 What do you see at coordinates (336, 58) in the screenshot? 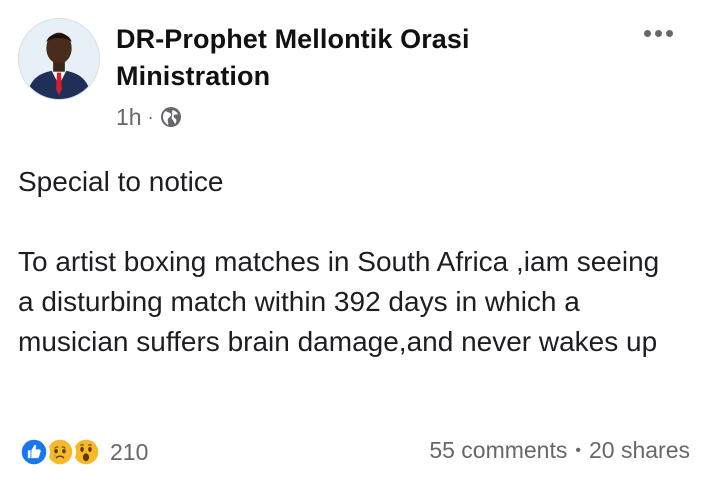
I see `author-name: DR-Prophet Mellontik Orasi Ministration` at bounding box center [336, 58].